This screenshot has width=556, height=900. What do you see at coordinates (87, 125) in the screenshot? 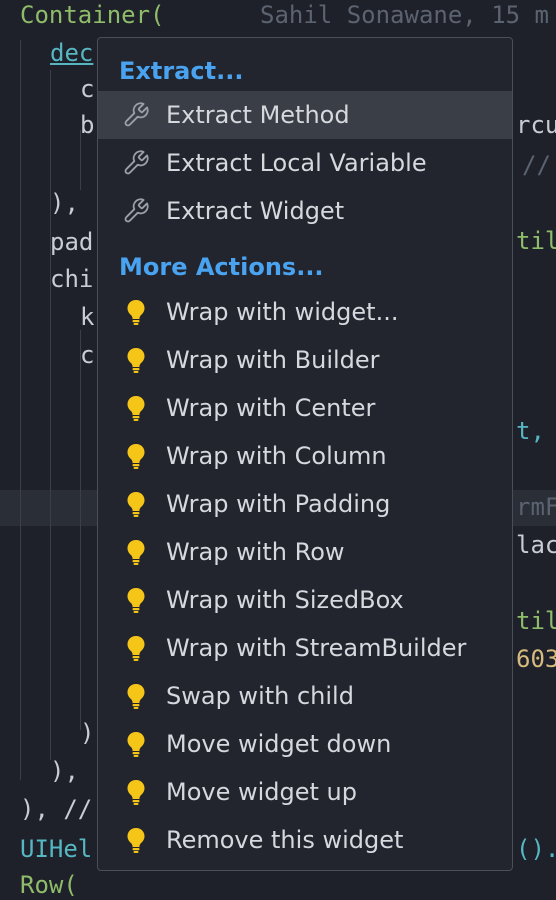
I see `code-line: b` at bounding box center [87, 125].